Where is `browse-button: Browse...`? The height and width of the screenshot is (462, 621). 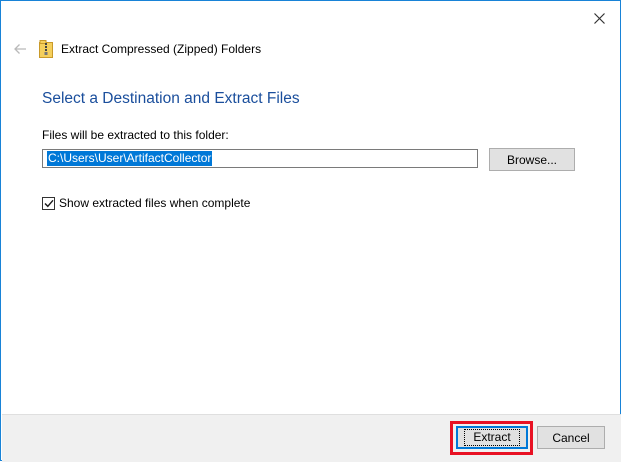
browse-button: Browse... is located at coordinates (532, 159).